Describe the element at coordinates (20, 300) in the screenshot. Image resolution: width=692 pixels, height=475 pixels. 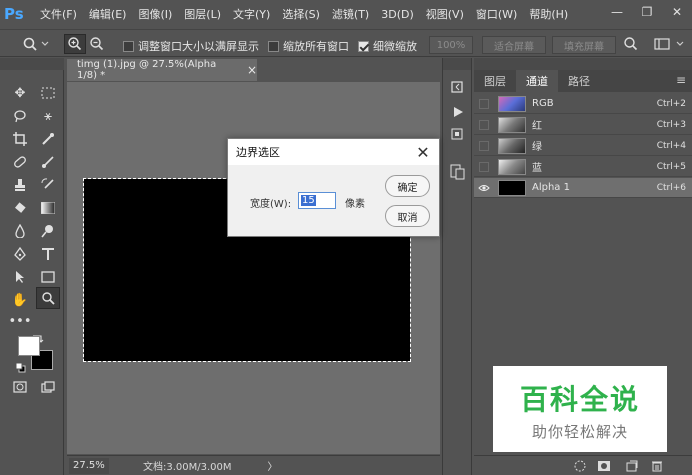
I see `hand-tool-icon: ✋` at that location.